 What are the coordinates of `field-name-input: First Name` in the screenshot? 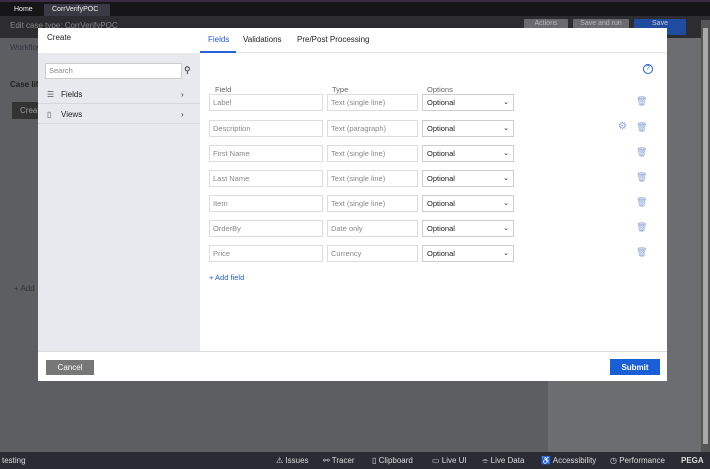 It's located at (266, 153).